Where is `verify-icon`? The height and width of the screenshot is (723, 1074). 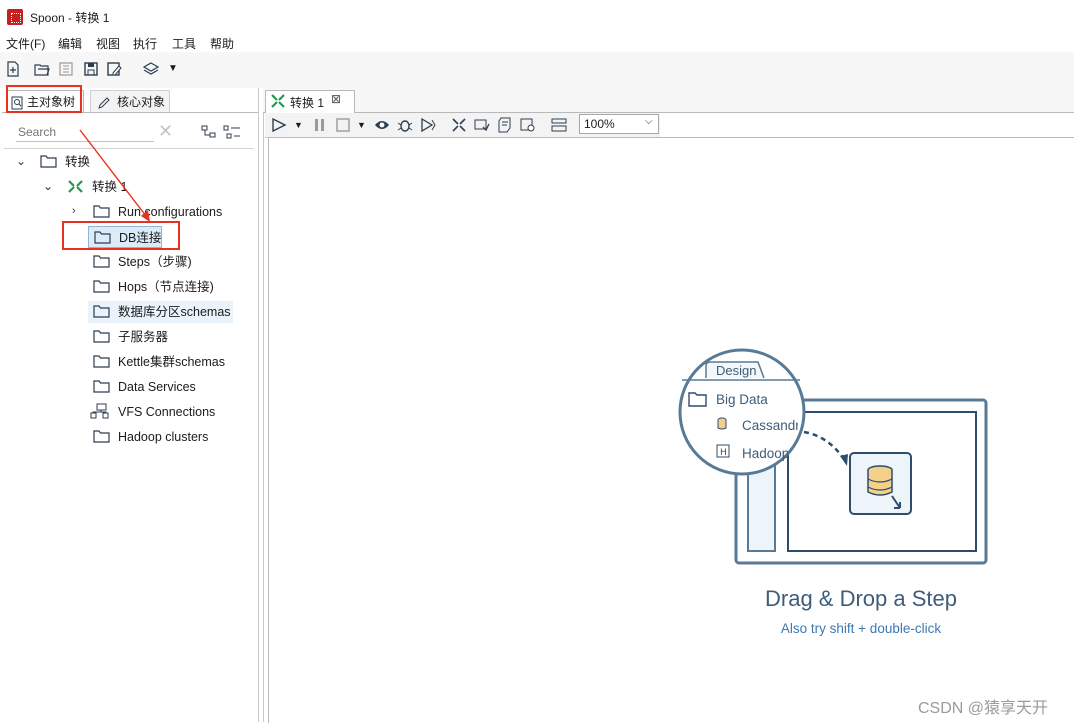 verify-icon is located at coordinates (459, 125).